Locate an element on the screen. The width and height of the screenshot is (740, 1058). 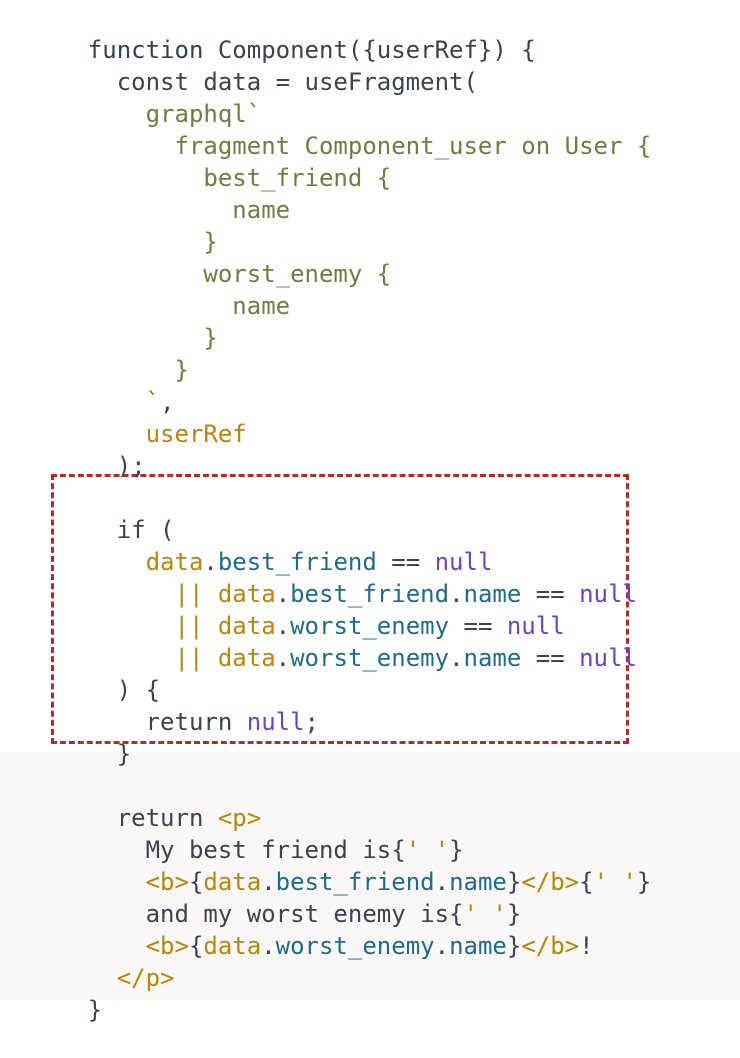
code-line: `, is located at coordinates (131, 402).